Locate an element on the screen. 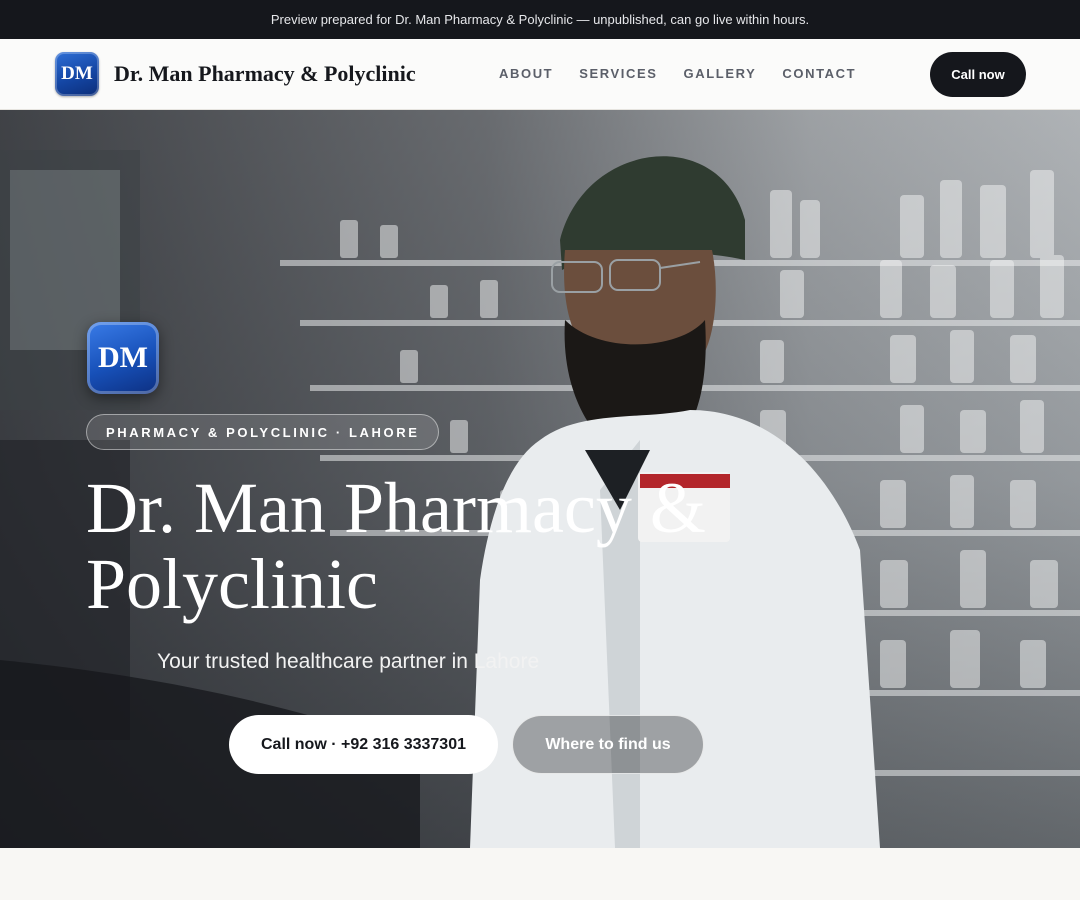 Image resolution: width=1080 pixels, height=900 pixels. brand-name: Dr. Man Pharmacy & Polyclinic is located at coordinates (265, 73).